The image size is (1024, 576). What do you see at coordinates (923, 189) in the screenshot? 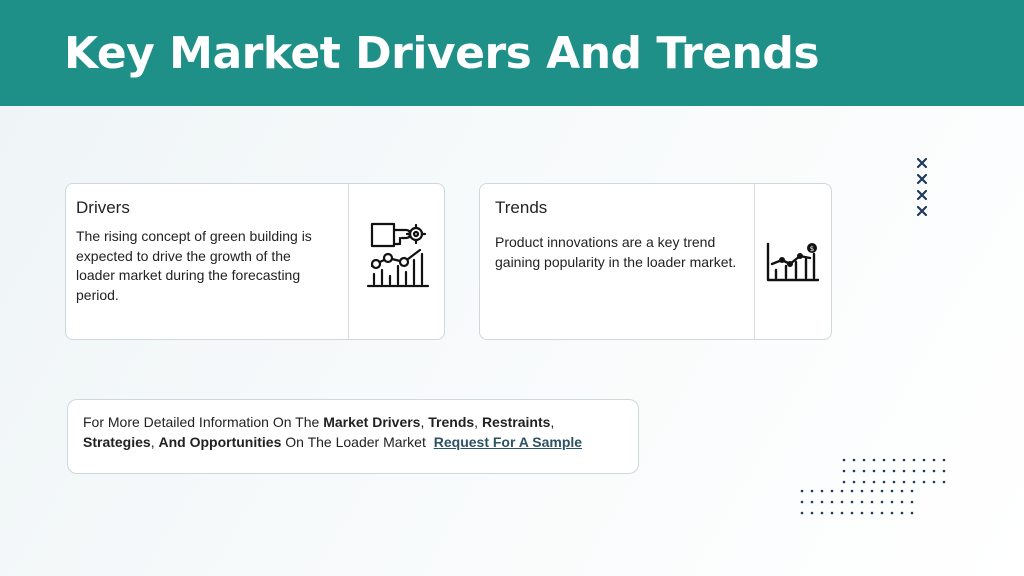
I see `decorative-cross-icons` at bounding box center [923, 189].